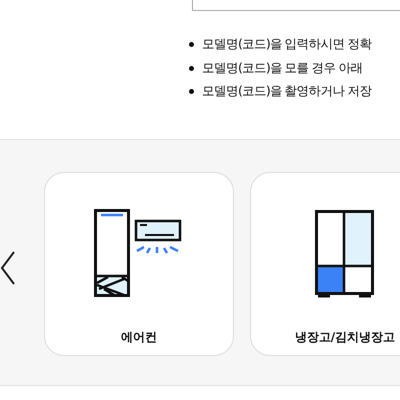 Image resolution: width=400 pixels, height=400 pixels. What do you see at coordinates (8, 267) in the screenshot?
I see `previous-arrow-icon` at bounding box center [8, 267].